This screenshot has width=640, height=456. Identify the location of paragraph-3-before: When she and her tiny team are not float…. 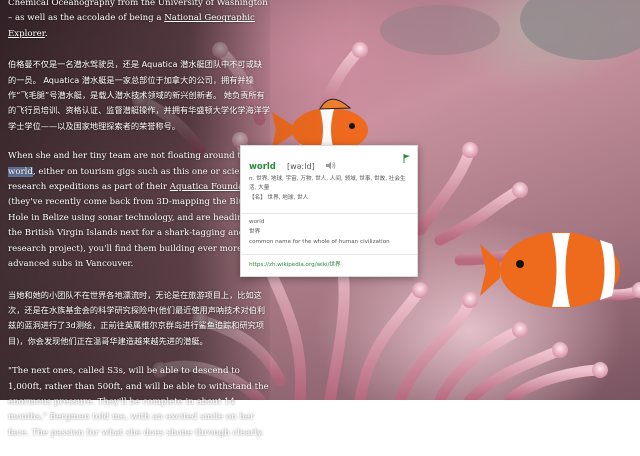
(130, 156).